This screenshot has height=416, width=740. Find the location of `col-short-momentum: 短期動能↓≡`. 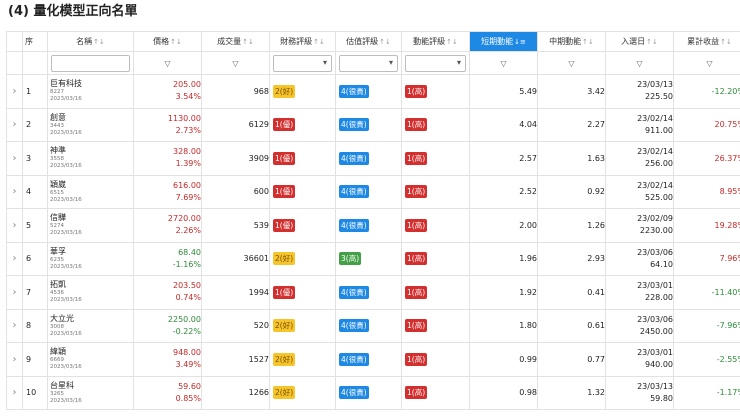

col-short-momentum: 短期動能↓≡ is located at coordinates (503, 41).